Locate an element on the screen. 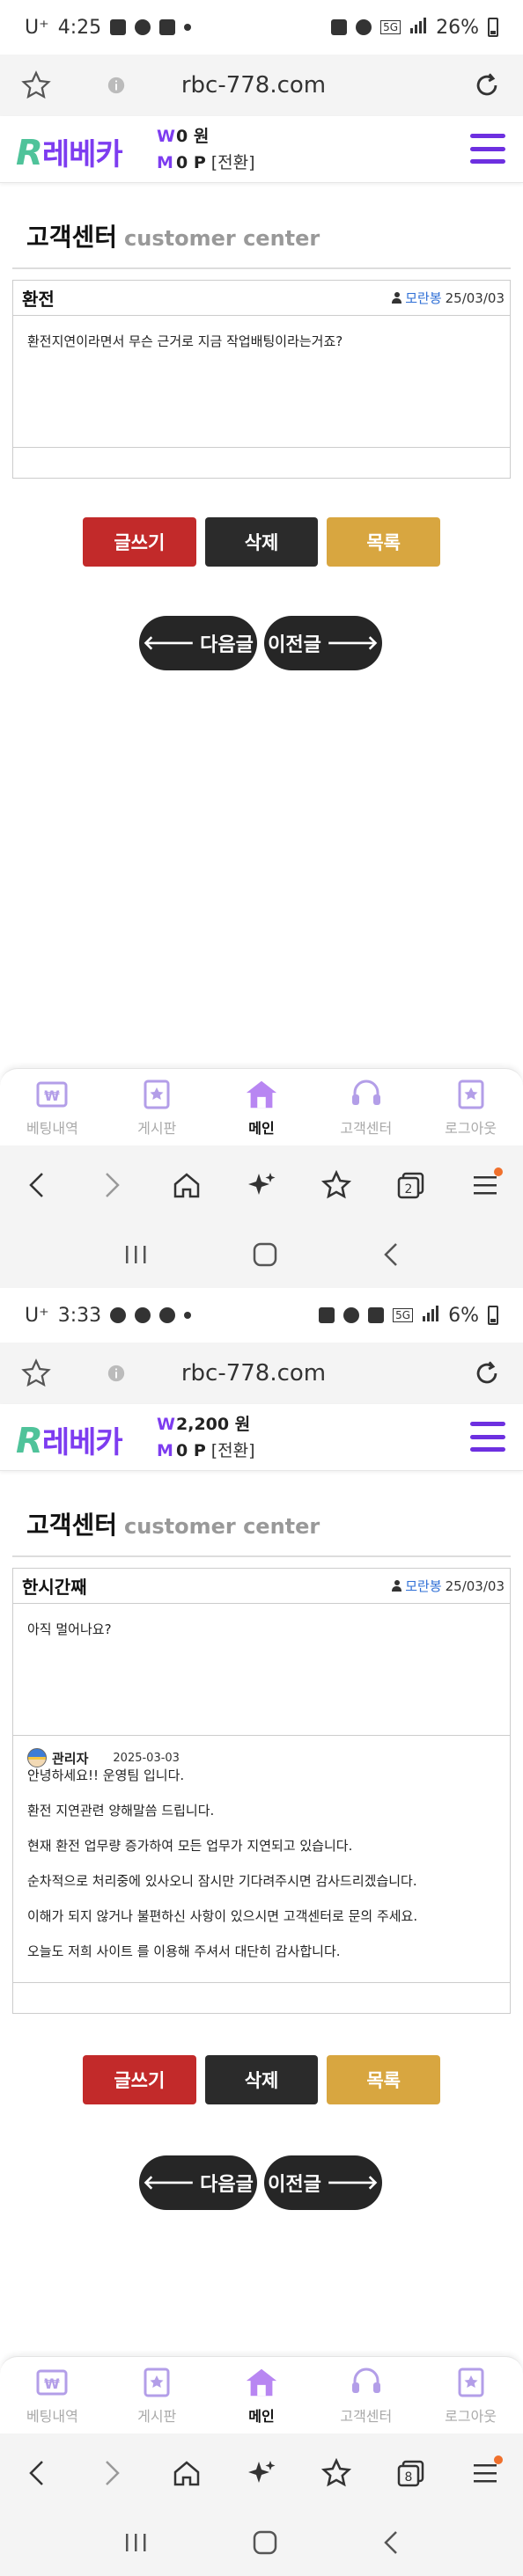  browser-toolbar: 2 is located at coordinates (261, 1185).